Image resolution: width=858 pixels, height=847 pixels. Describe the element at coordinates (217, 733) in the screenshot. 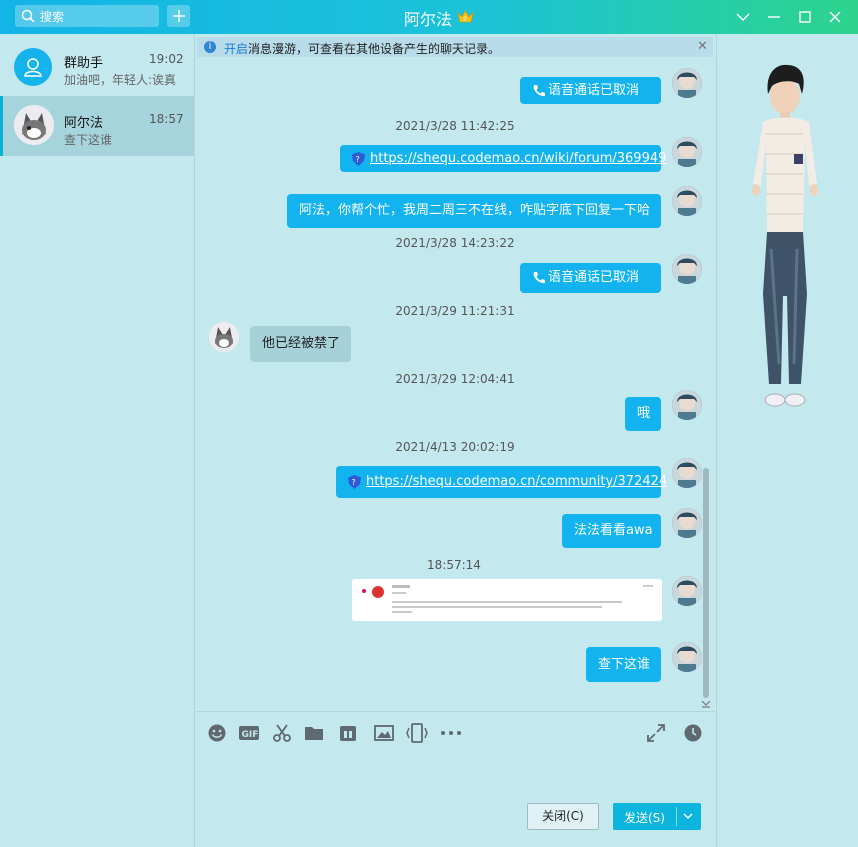

I see `emoji-icon` at that location.